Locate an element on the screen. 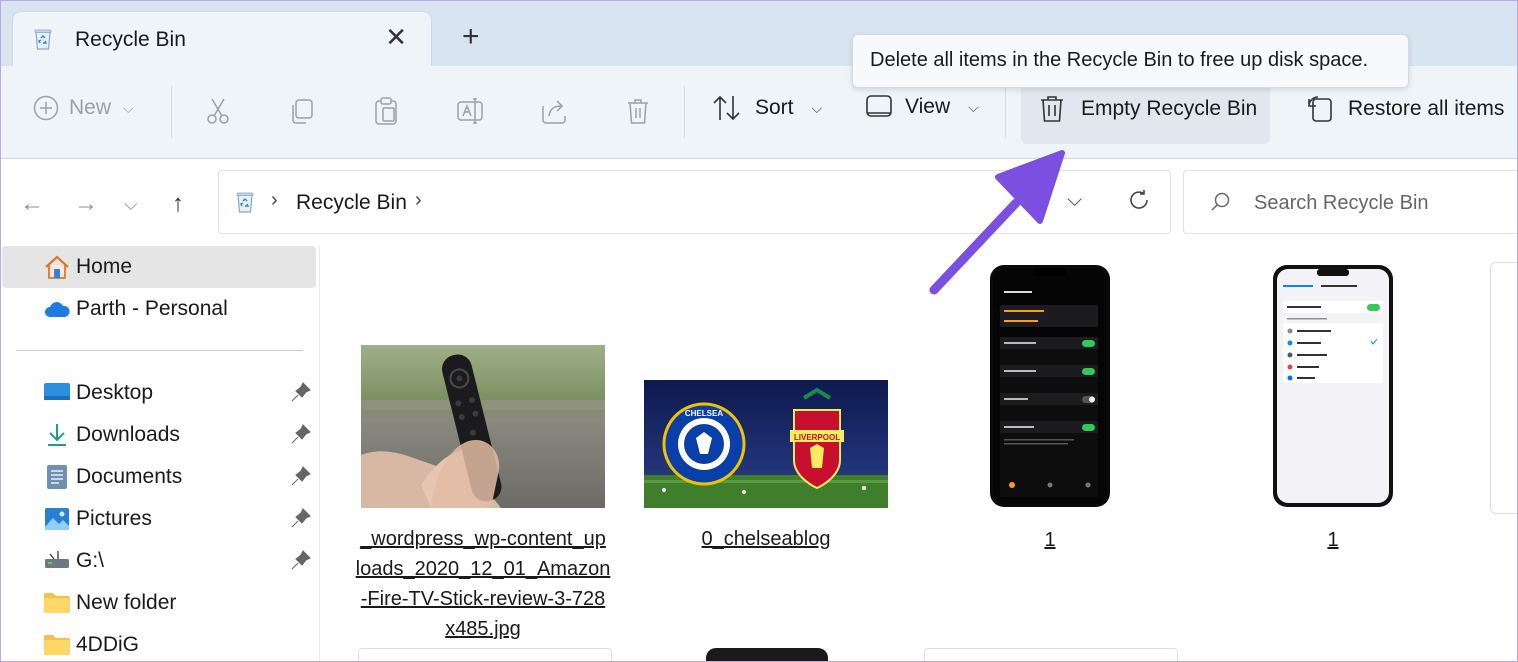 Image resolution: width=1518 pixels, height=662 pixels. sort-button: Sort ⌵ is located at coordinates (766, 108).